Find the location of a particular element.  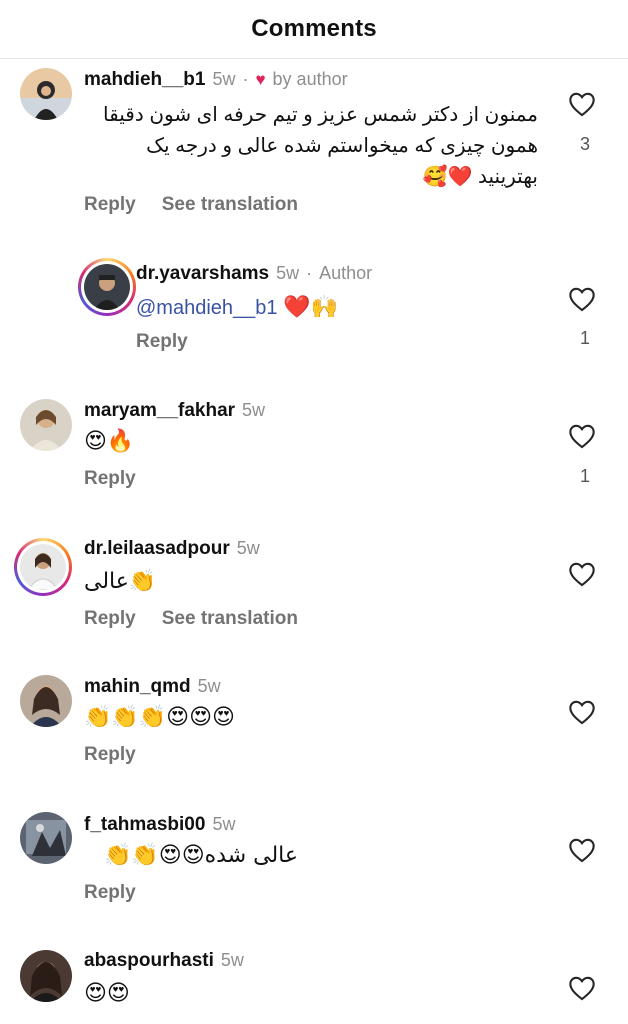

comment-item: abaspourhasti 5w 😍😍 is located at coordinates (314, 987).